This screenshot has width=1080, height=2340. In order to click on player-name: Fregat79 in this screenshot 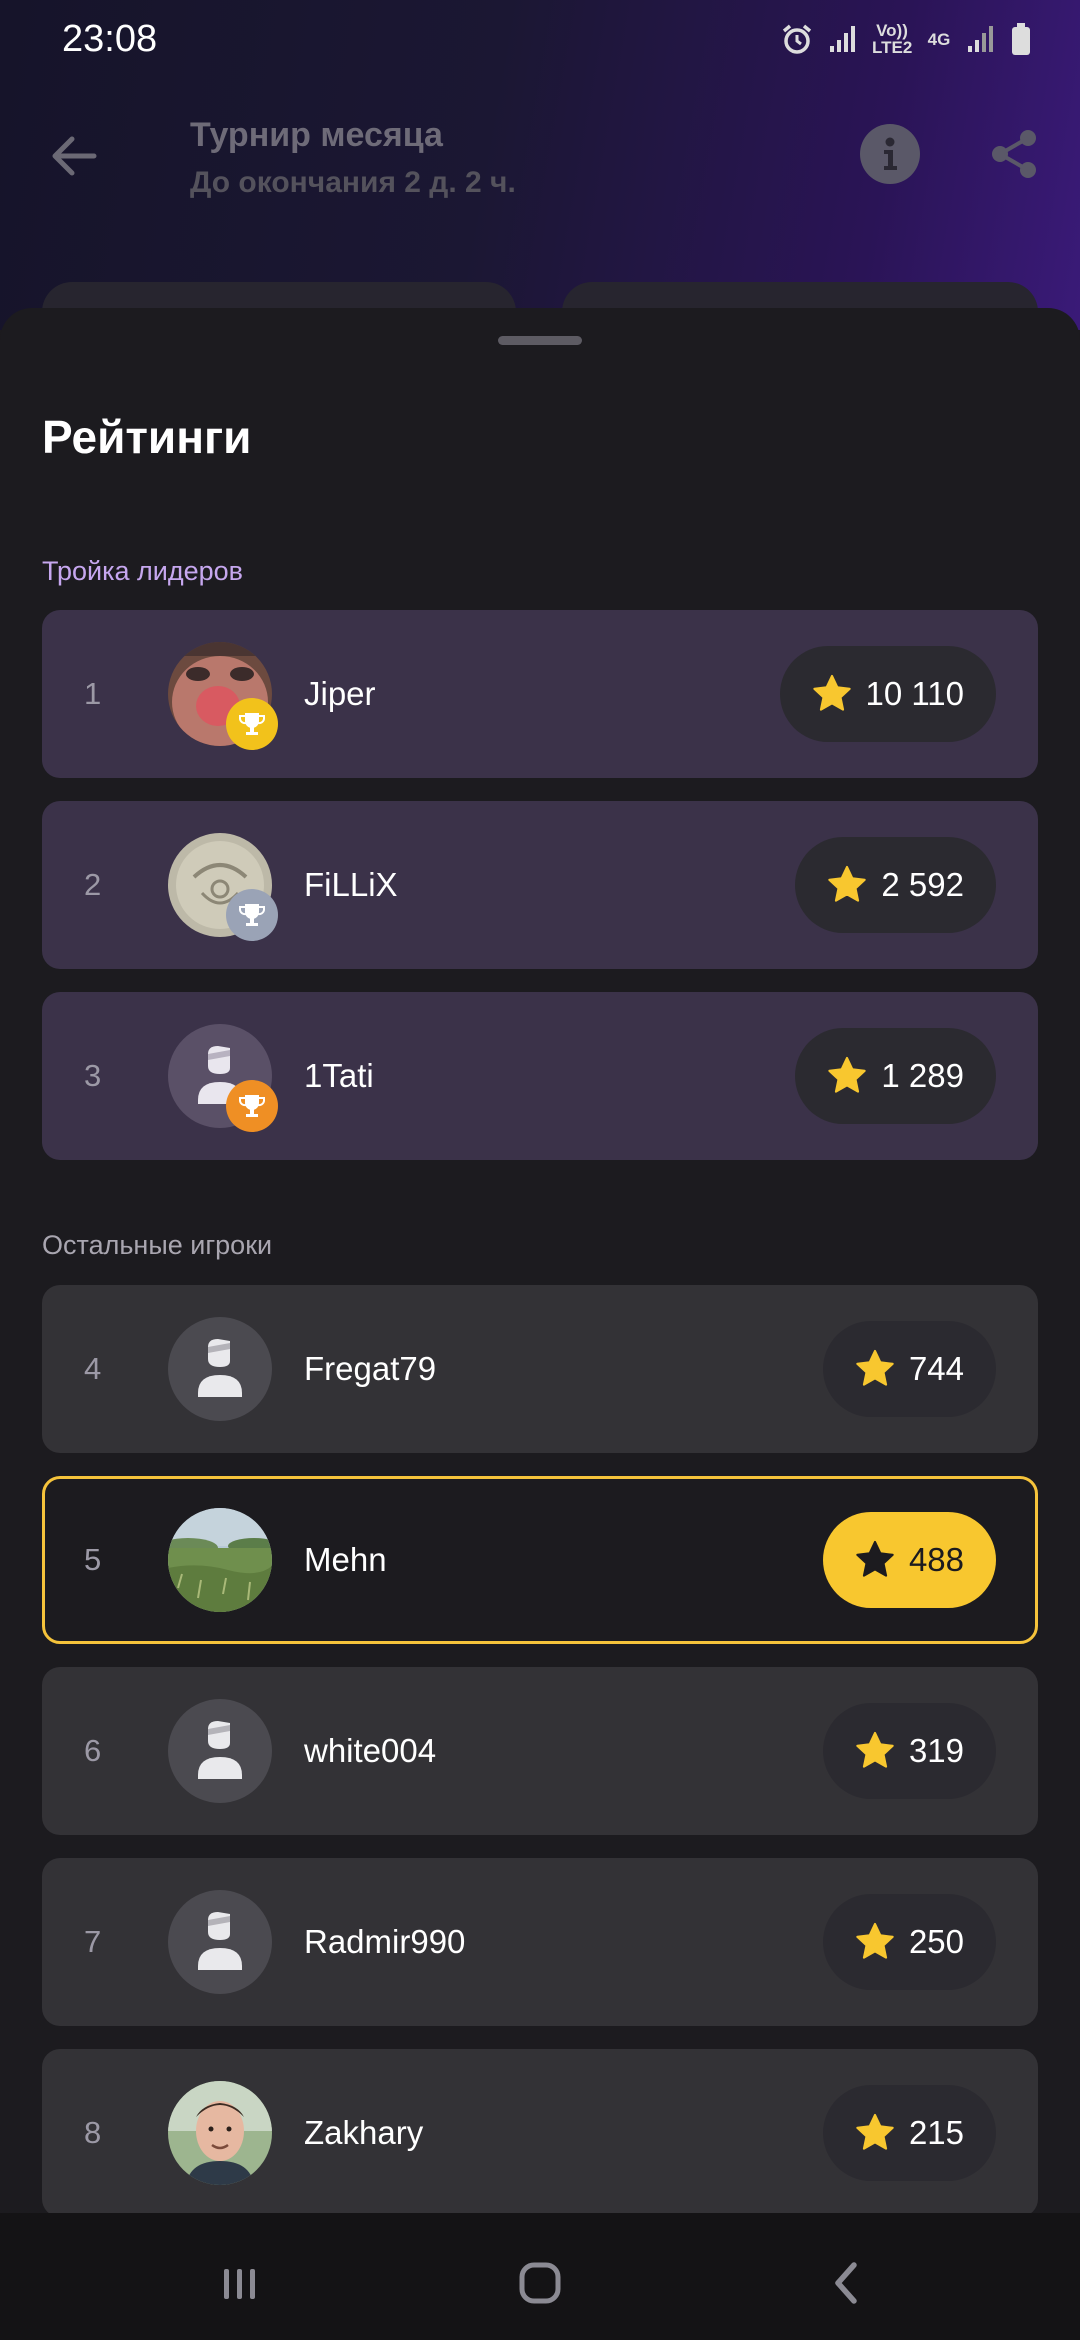, I will do `click(370, 1368)`.